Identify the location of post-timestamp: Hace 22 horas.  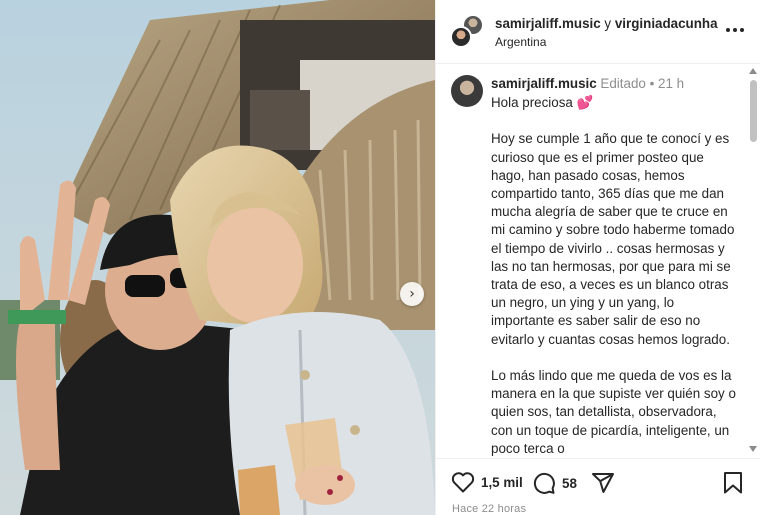
(489, 509).